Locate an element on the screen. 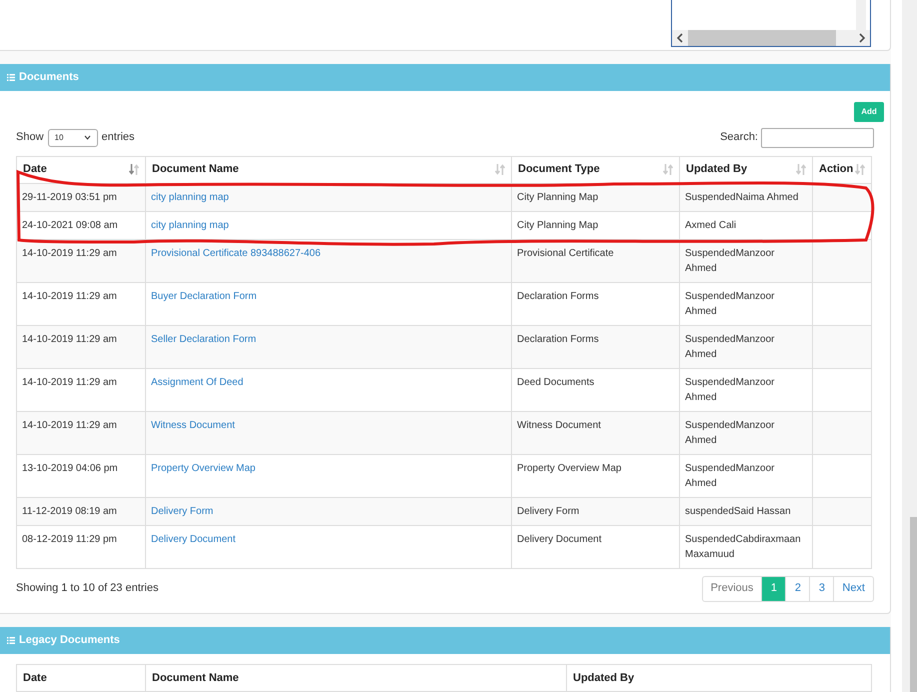 This screenshot has width=917, height=692. document-link: Provisional Certificate 893488627-406 is located at coordinates (236, 253).